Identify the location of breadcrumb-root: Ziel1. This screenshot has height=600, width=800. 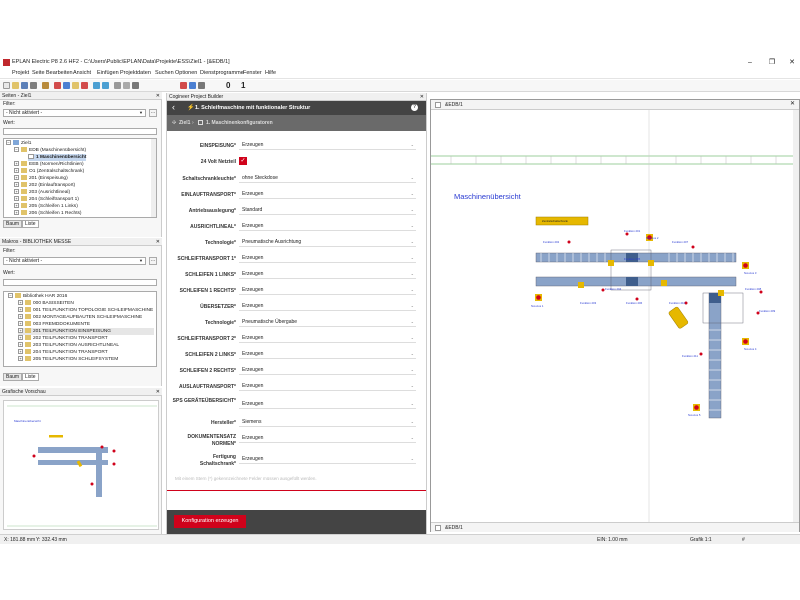
(184, 123).